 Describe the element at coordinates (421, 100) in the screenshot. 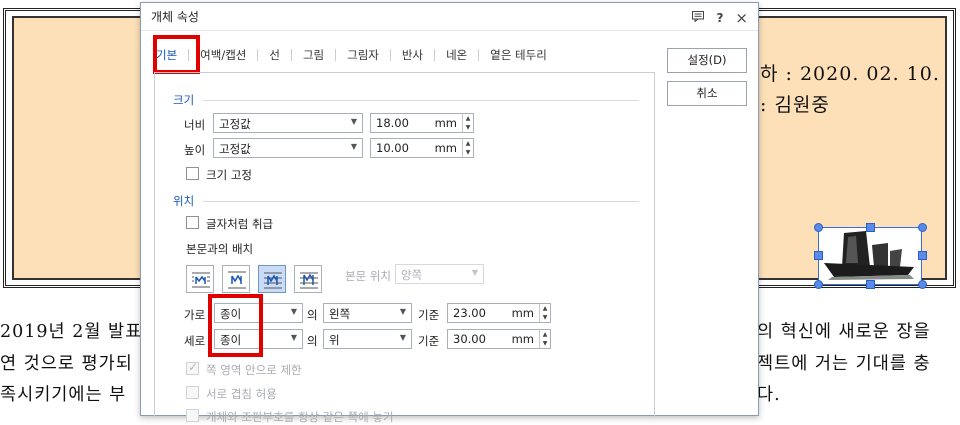

I see `size-section-divider` at that location.